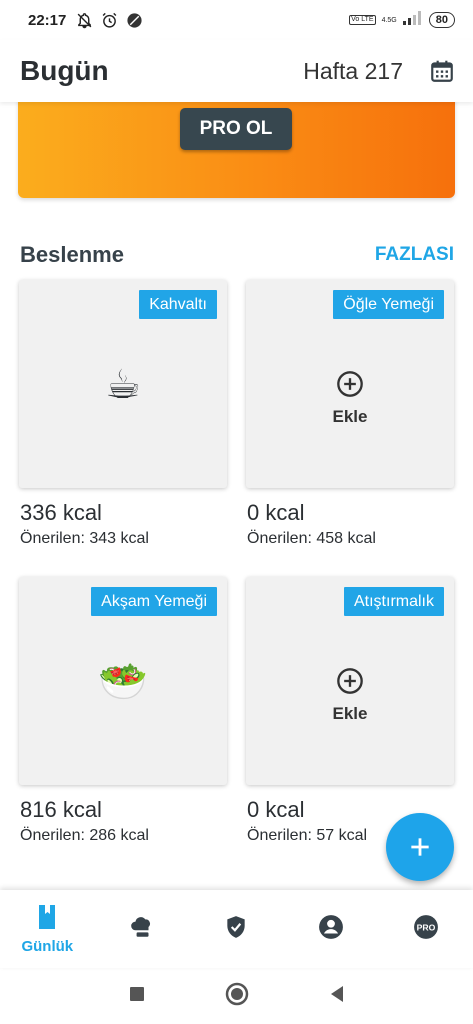  What do you see at coordinates (84, 835) in the screenshot?
I see `meal-recommended: Önerilen: 286 kcal` at bounding box center [84, 835].